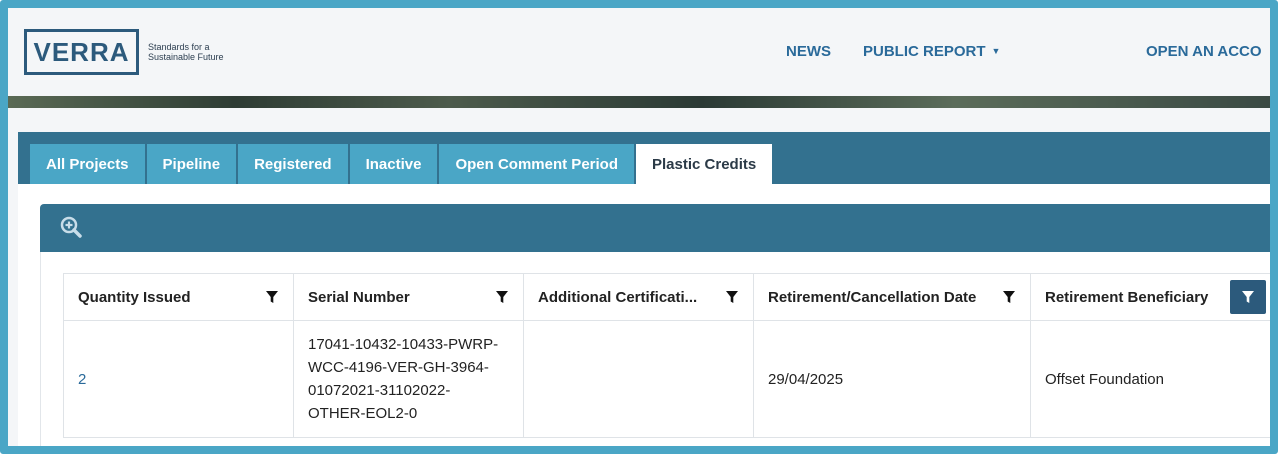  What do you see at coordinates (379, 390) in the screenshot?
I see `serial-line: 01072021-31102022-` at bounding box center [379, 390].